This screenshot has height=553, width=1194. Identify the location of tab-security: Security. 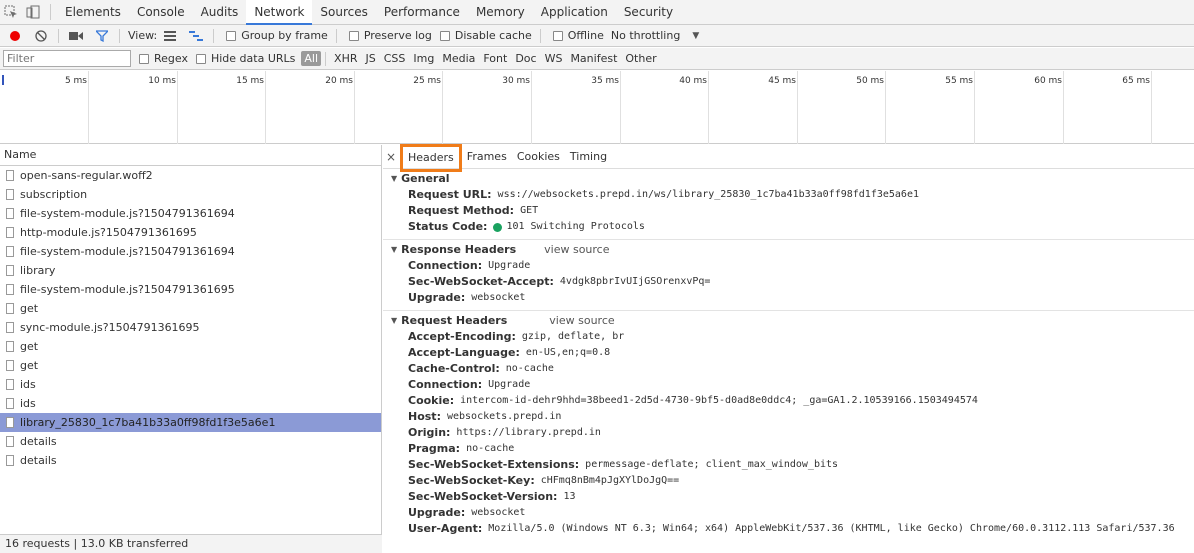
(648, 12).